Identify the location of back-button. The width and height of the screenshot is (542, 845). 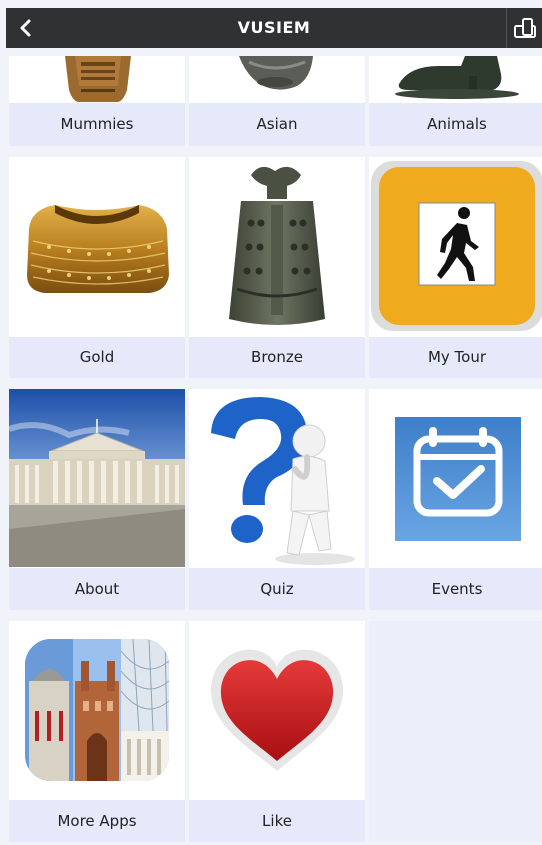
(26, 28).